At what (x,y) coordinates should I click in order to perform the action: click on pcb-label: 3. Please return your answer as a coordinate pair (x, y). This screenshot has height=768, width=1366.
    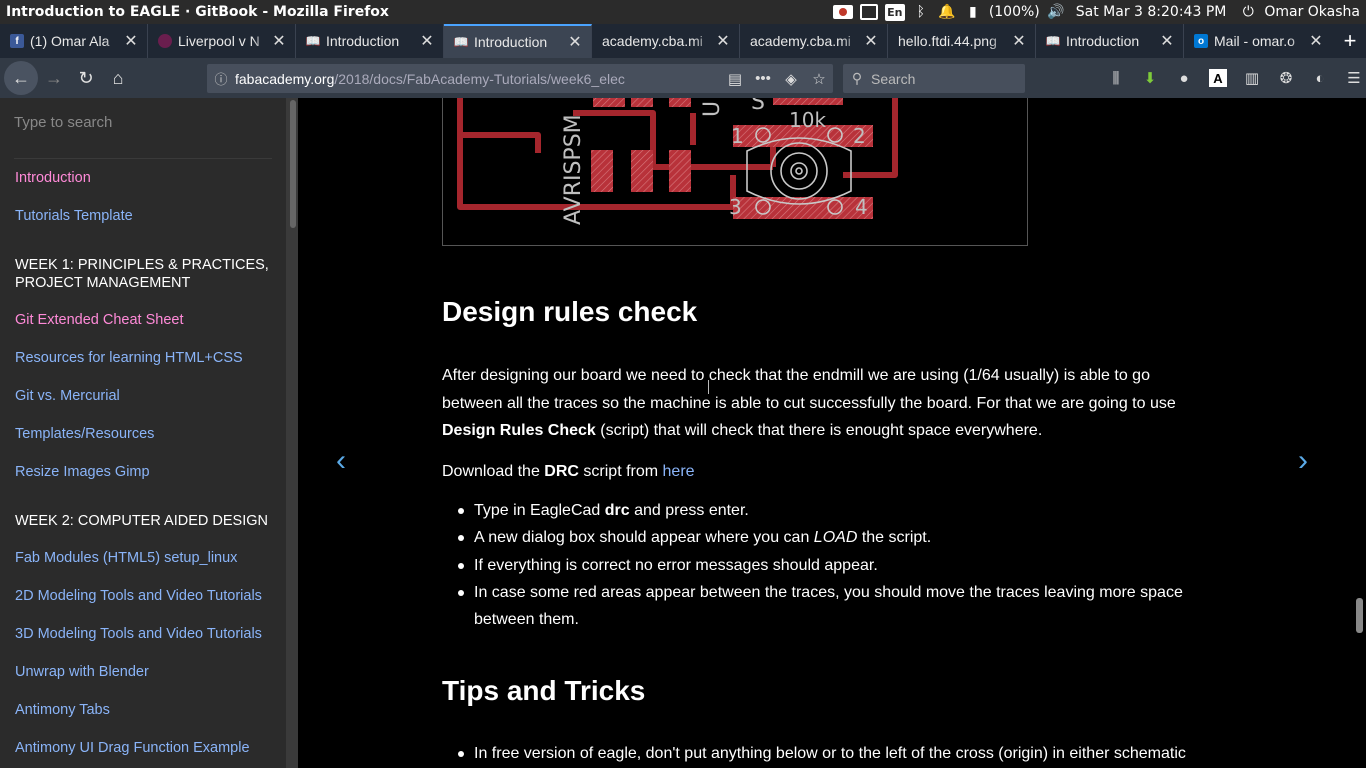
    Looking at the image, I should click on (735, 207).